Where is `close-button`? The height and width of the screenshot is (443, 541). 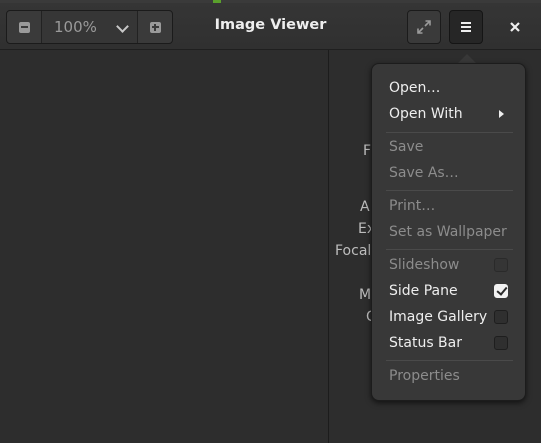
close-button is located at coordinates (515, 27).